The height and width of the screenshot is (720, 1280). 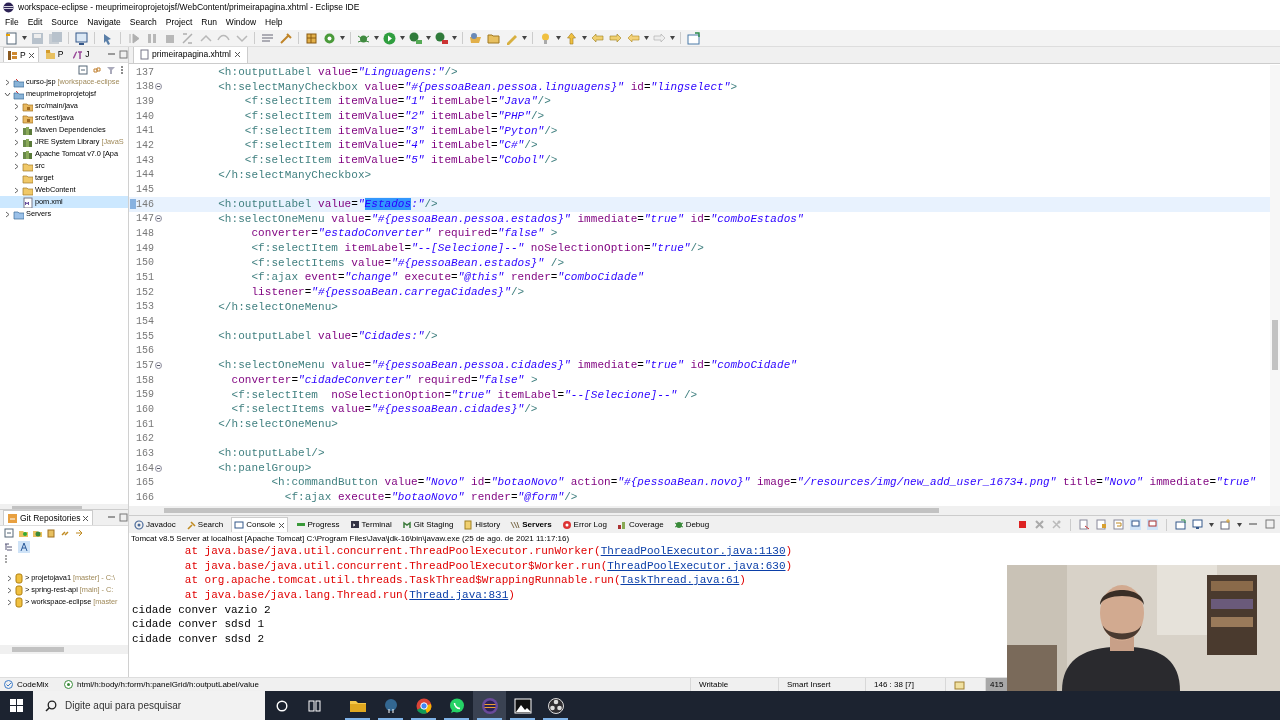 I want to click on open-type-icon, so click(x=475, y=38).